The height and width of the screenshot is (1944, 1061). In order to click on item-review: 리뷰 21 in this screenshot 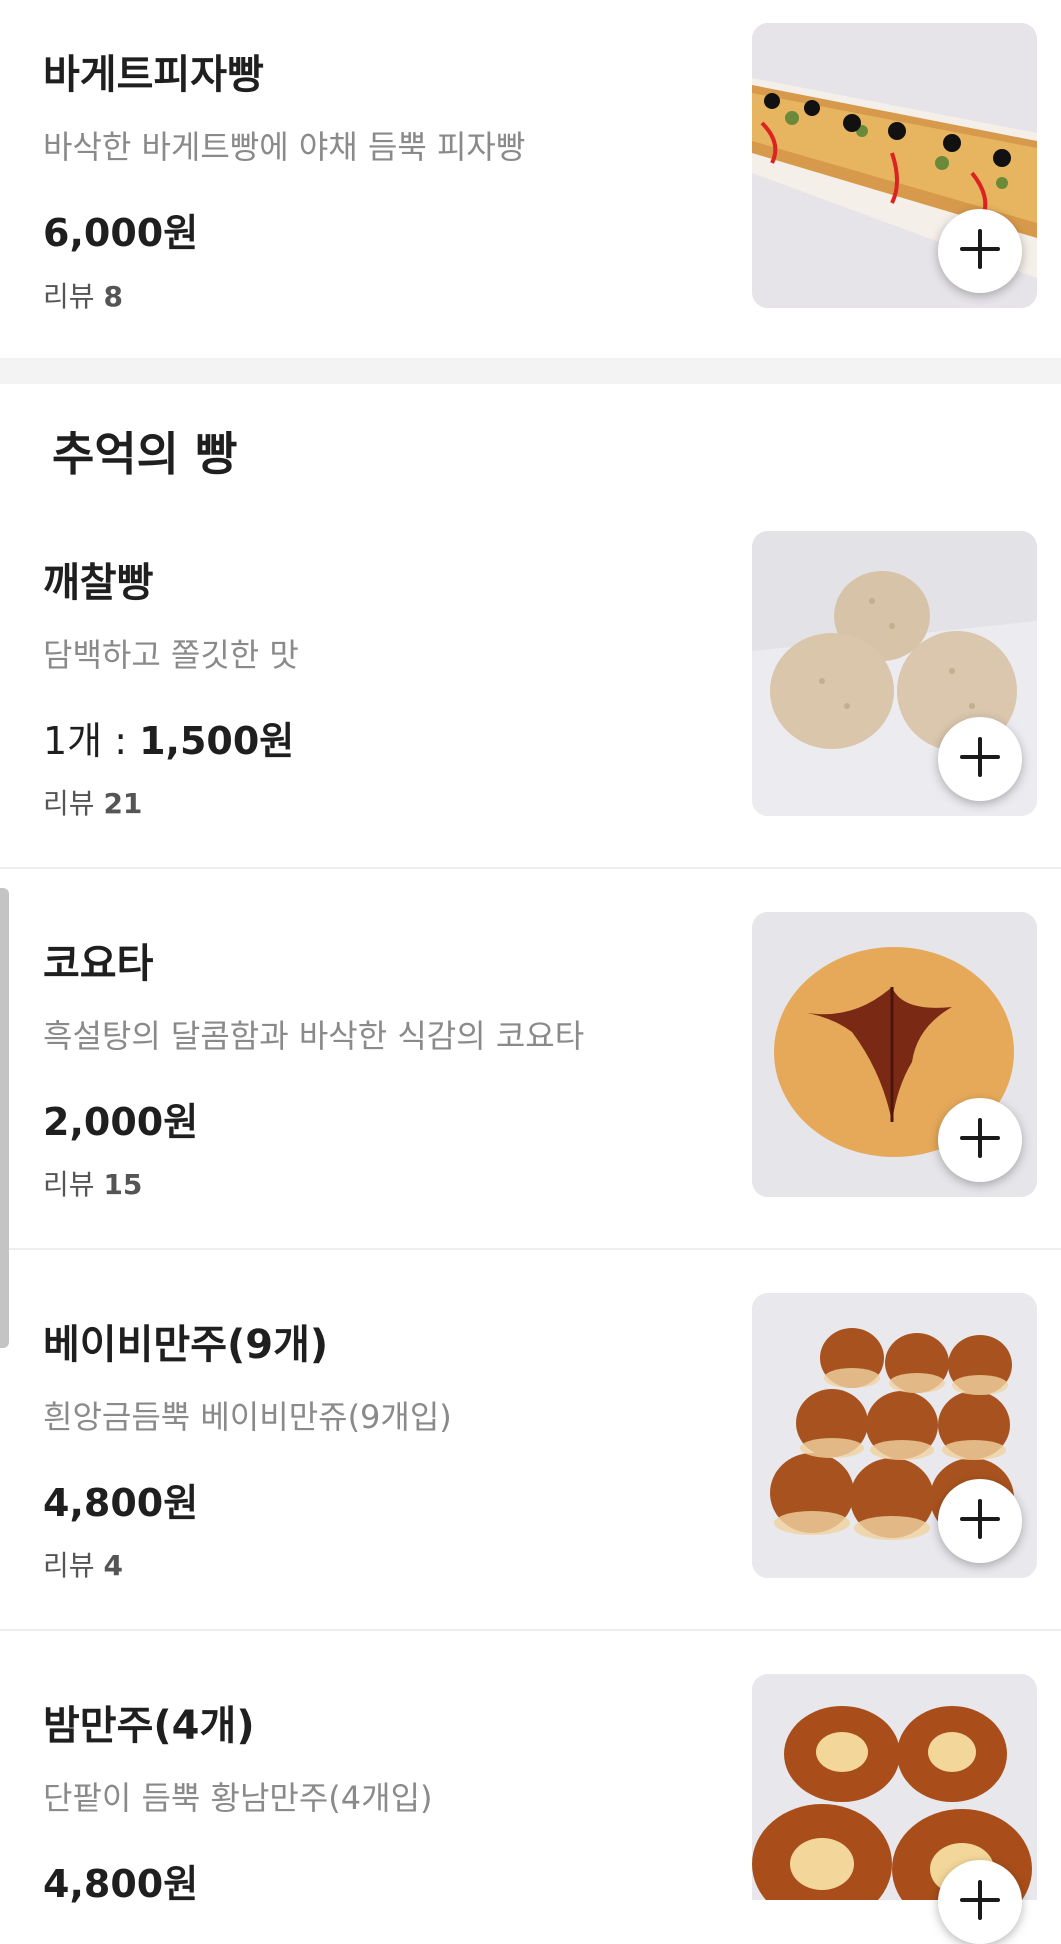, I will do `click(93, 803)`.